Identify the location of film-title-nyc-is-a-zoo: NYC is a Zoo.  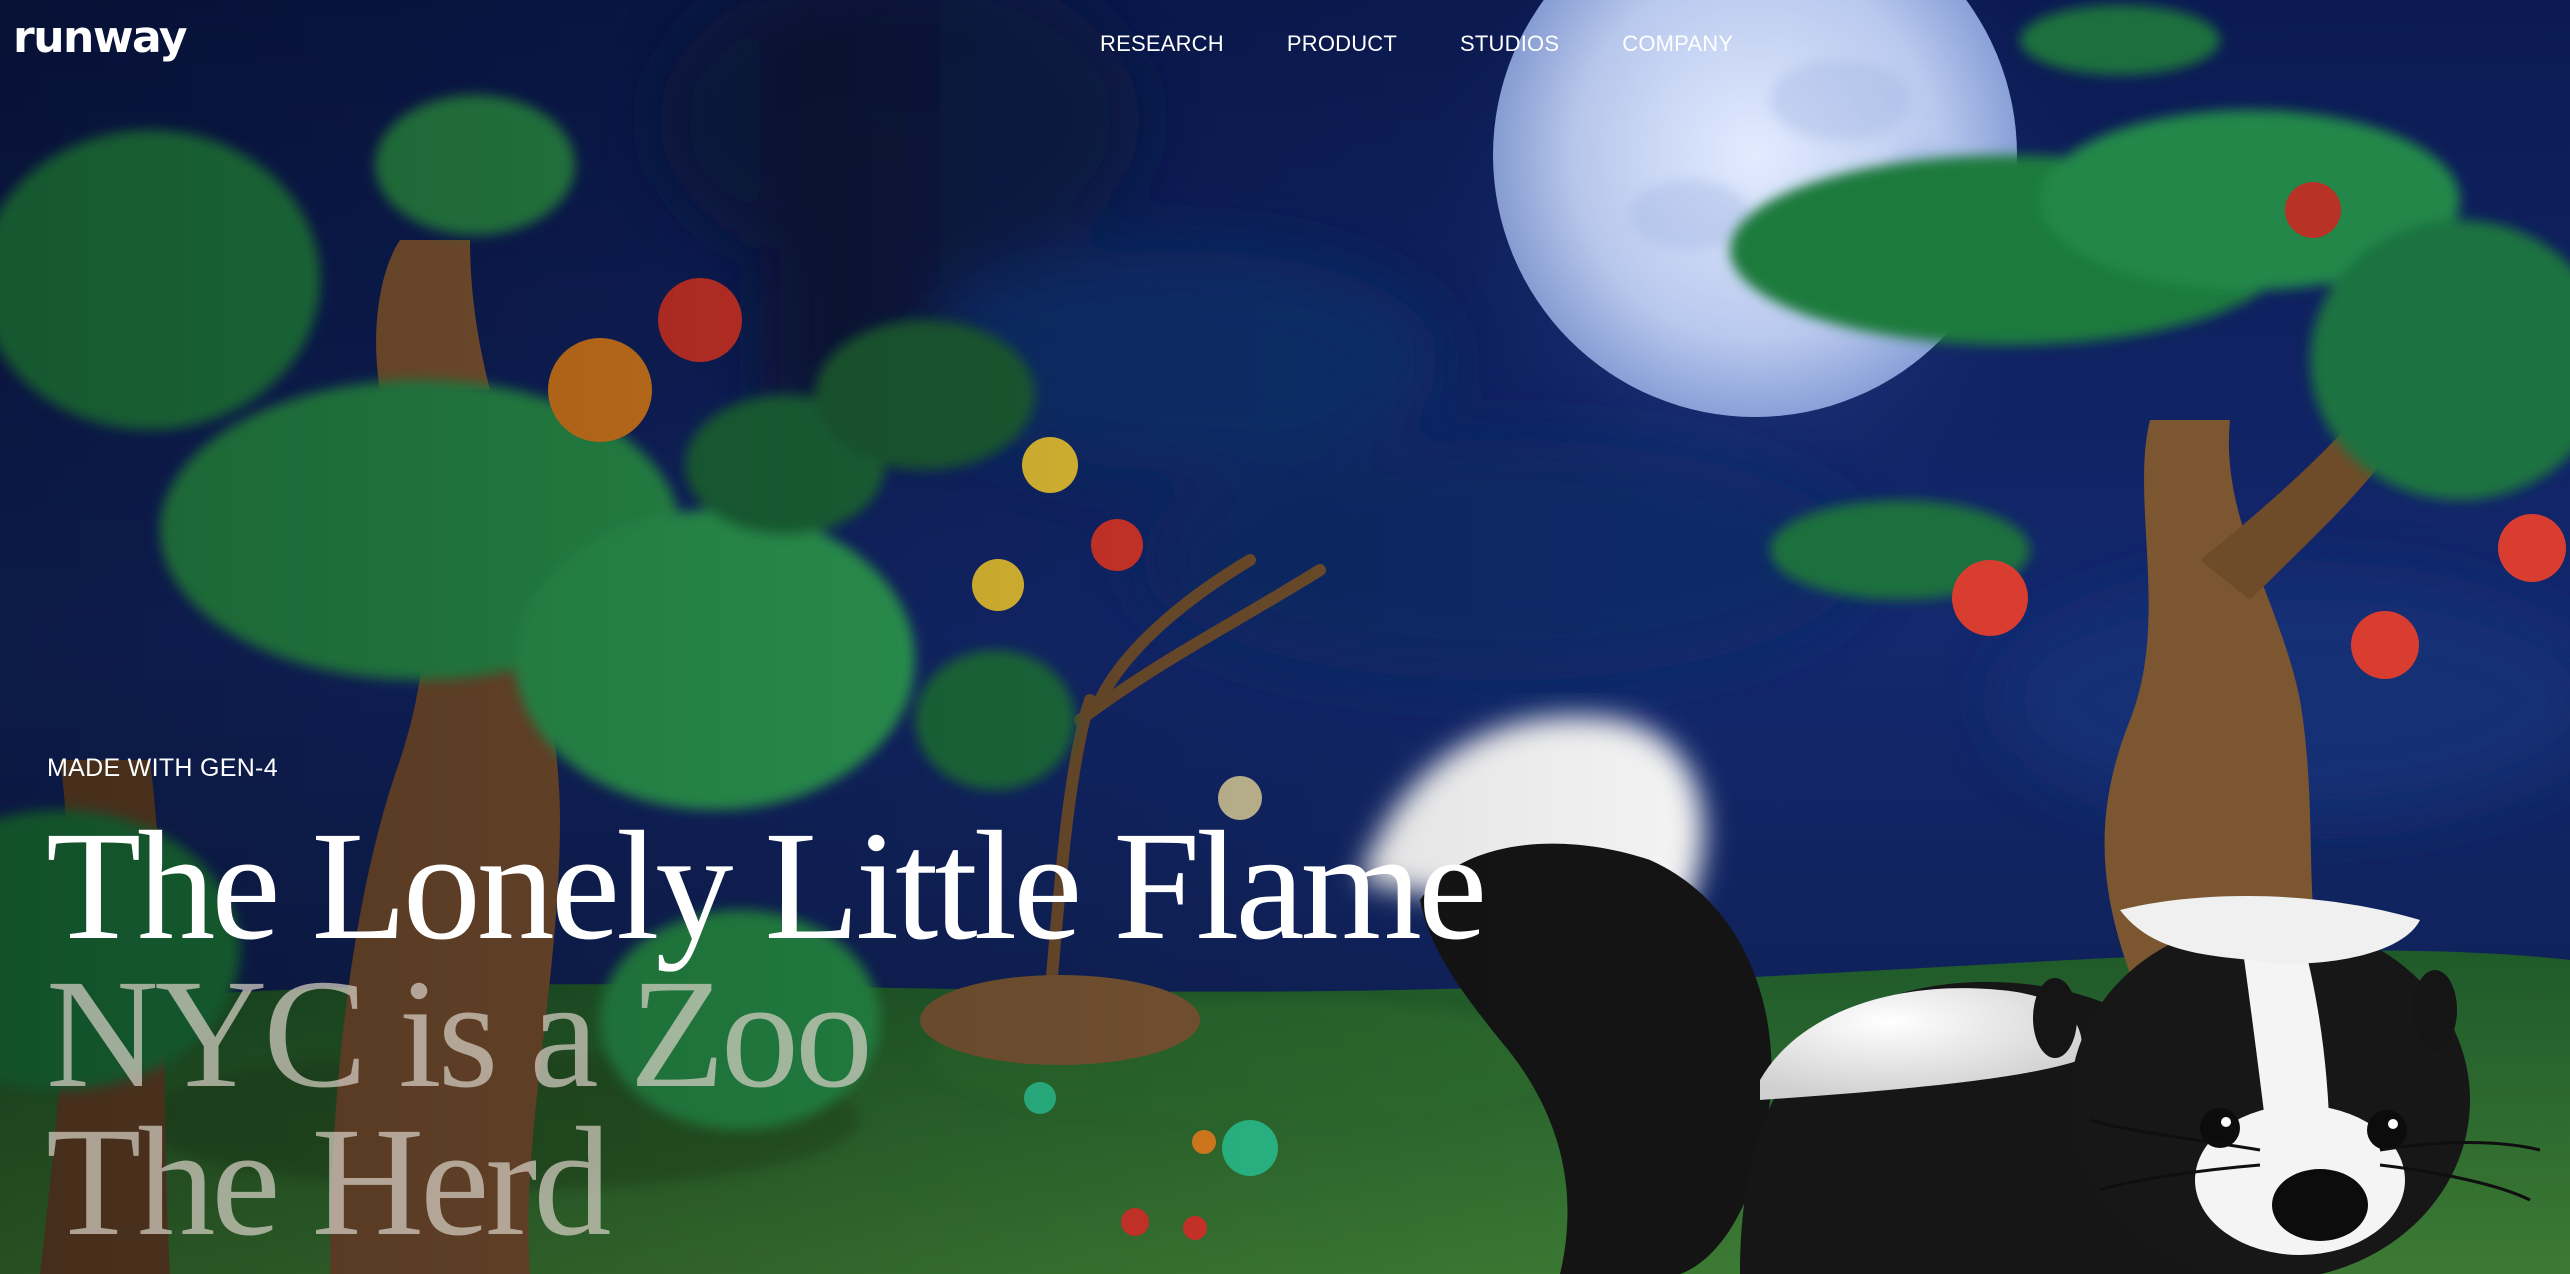
(764, 1034).